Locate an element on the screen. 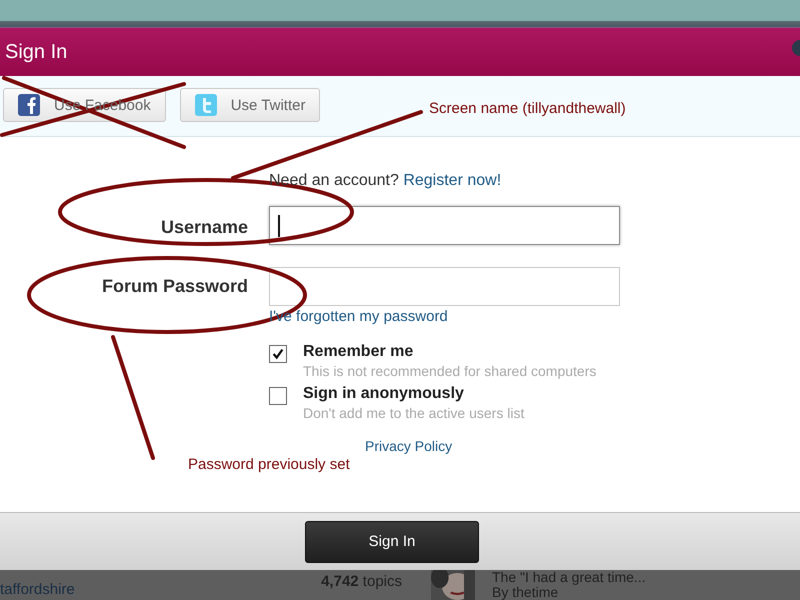  facebook-icon is located at coordinates (29, 105).